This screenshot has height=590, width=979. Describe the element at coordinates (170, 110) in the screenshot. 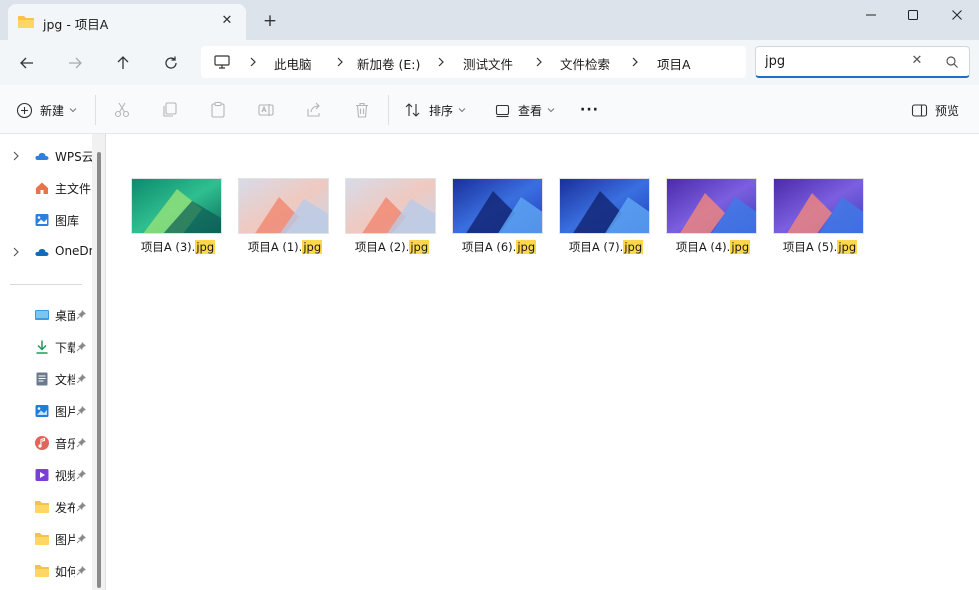

I see `copy-button` at that location.